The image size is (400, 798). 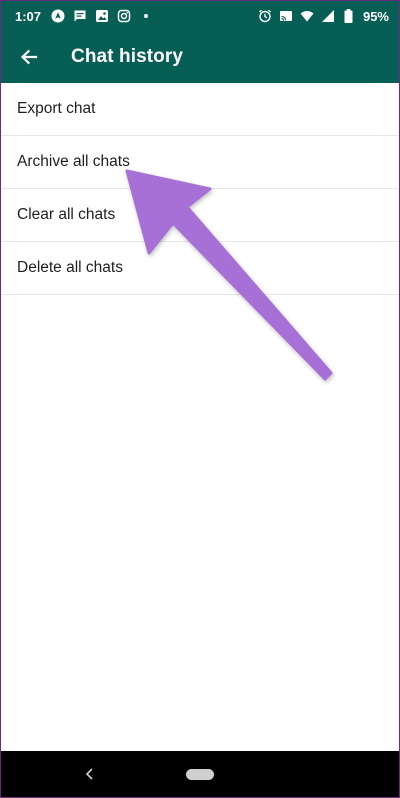 What do you see at coordinates (200, 16) in the screenshot?
I see `status-bar: 1:07 95%` at bounding box center [200, 16].